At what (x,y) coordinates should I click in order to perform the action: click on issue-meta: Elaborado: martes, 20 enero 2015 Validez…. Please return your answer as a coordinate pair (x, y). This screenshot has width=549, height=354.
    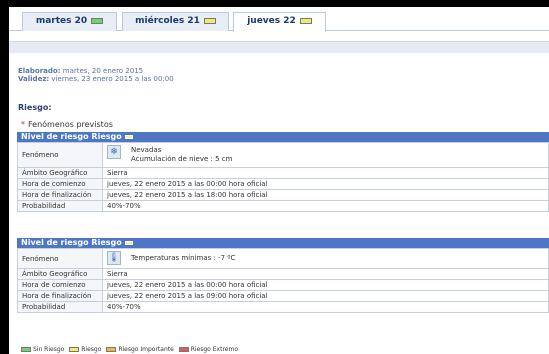
    Looking at the image, I should click on (96, 75).